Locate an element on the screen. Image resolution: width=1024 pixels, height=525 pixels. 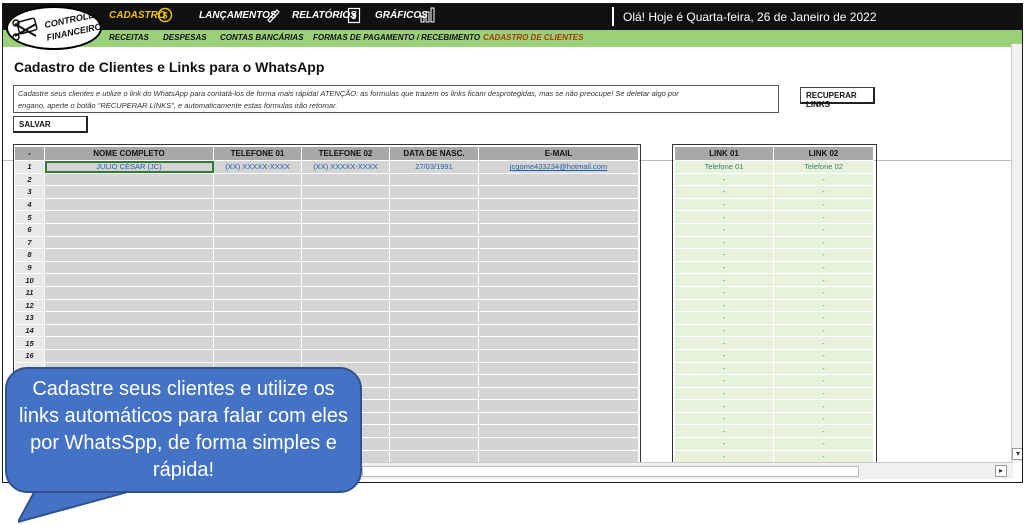
telefone-02-cell: (XX) XXXXX-XXXX is located at coordinates (345, 167).